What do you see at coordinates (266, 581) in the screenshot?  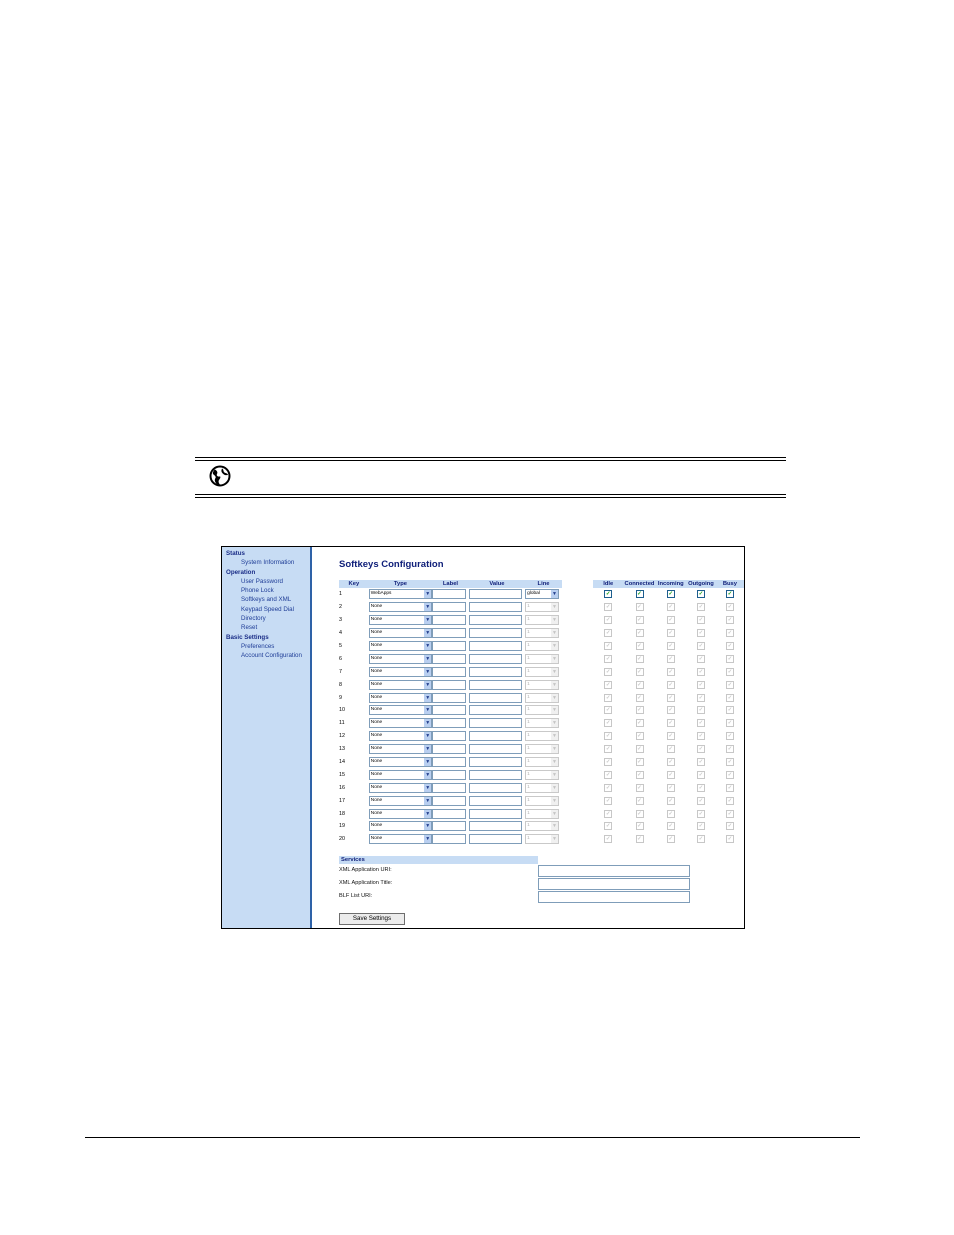 I see `sidebar-item: User Password` at bounding box center [266, 581].